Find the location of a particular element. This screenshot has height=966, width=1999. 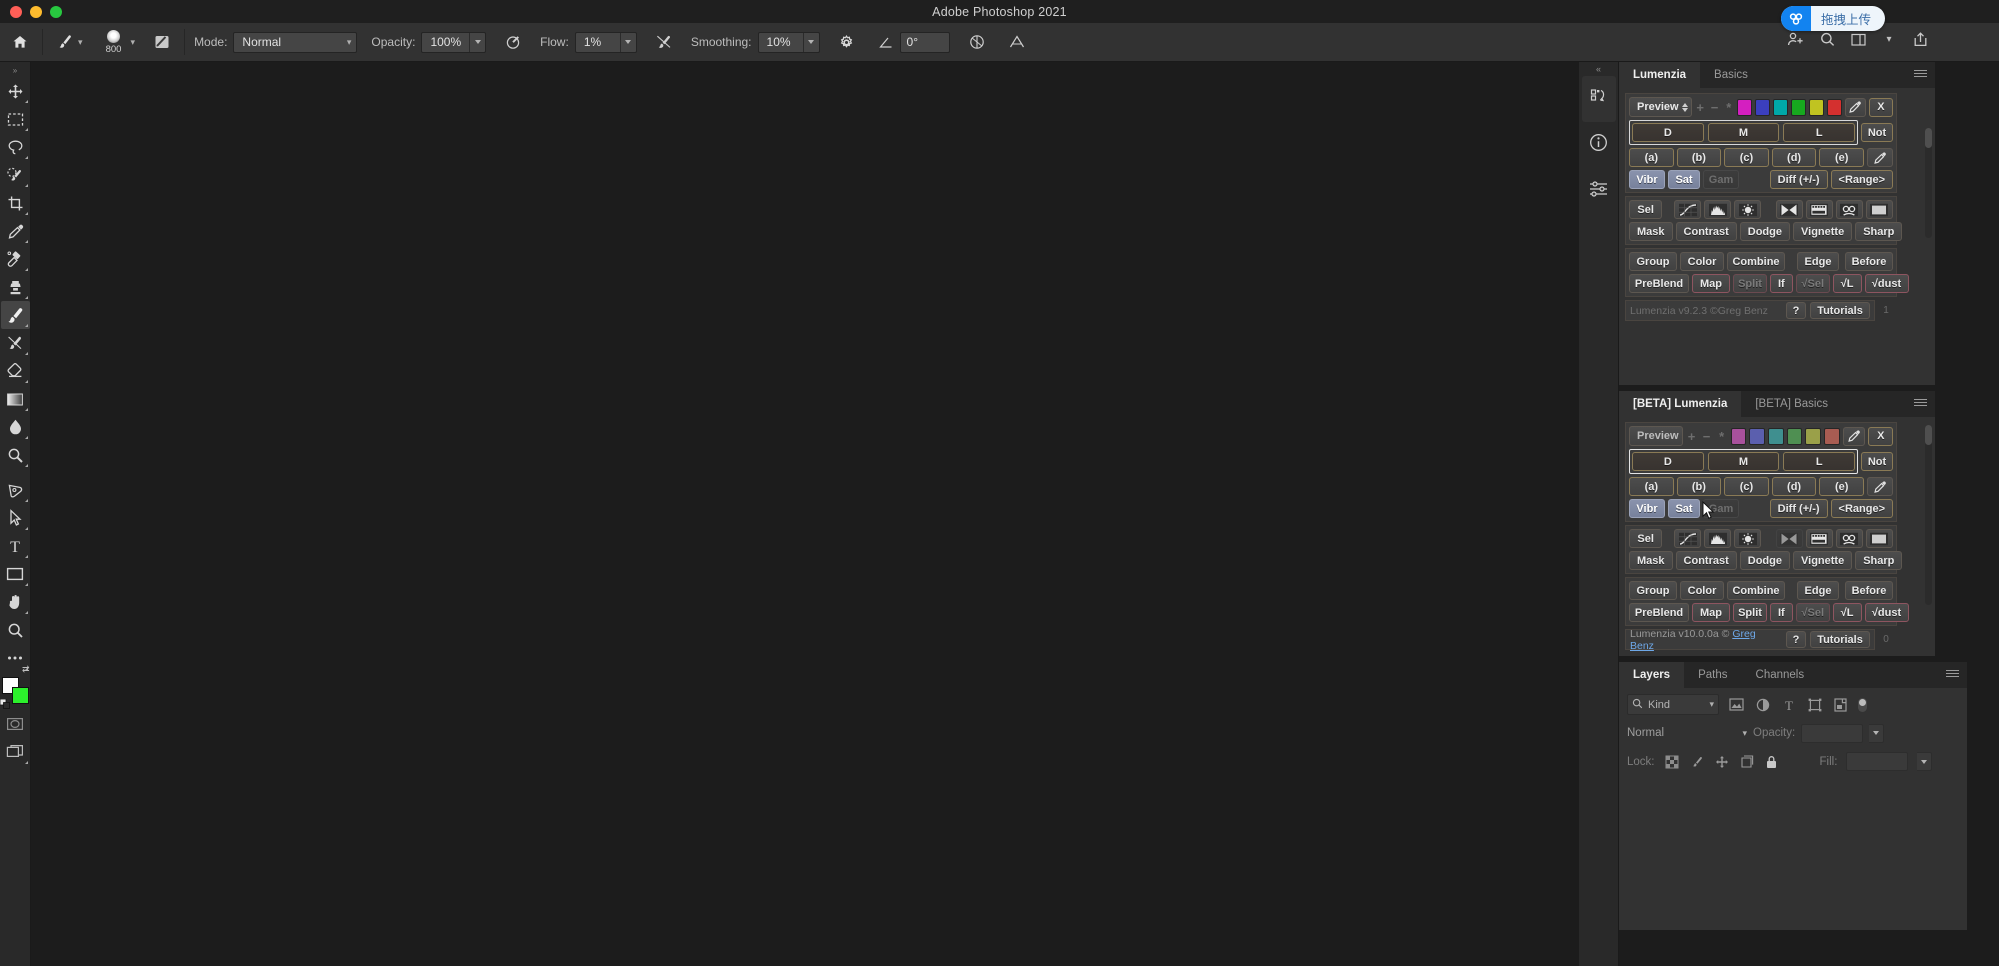

beta-preblend-button: PreBlend is located at coordinates (1659, 612).